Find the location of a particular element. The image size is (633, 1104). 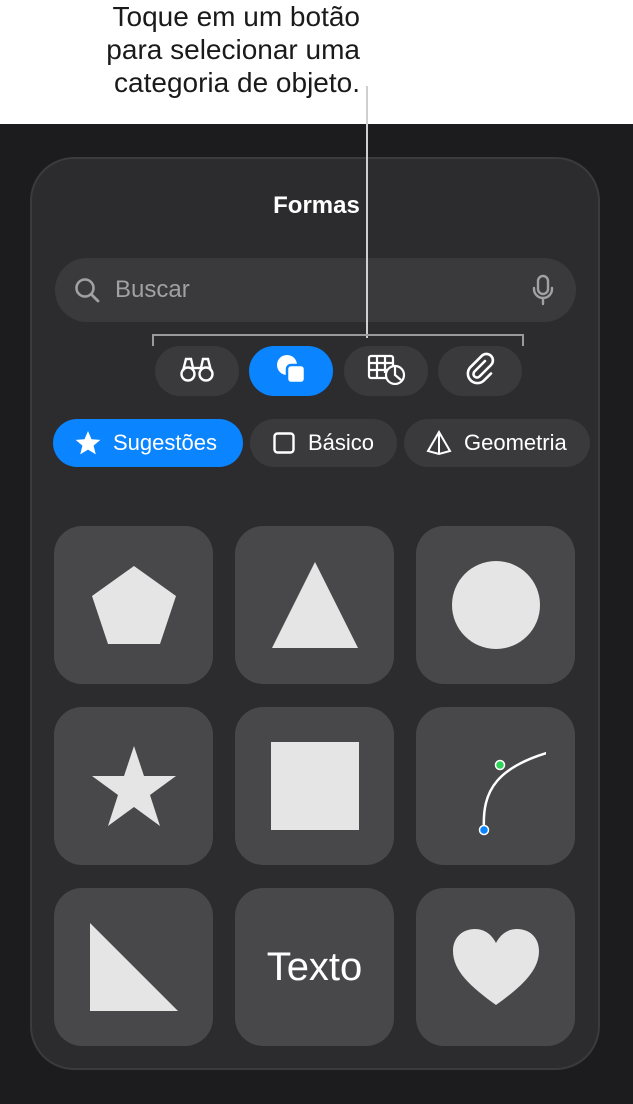

callout-bracket is located at coordinates (338, 340).